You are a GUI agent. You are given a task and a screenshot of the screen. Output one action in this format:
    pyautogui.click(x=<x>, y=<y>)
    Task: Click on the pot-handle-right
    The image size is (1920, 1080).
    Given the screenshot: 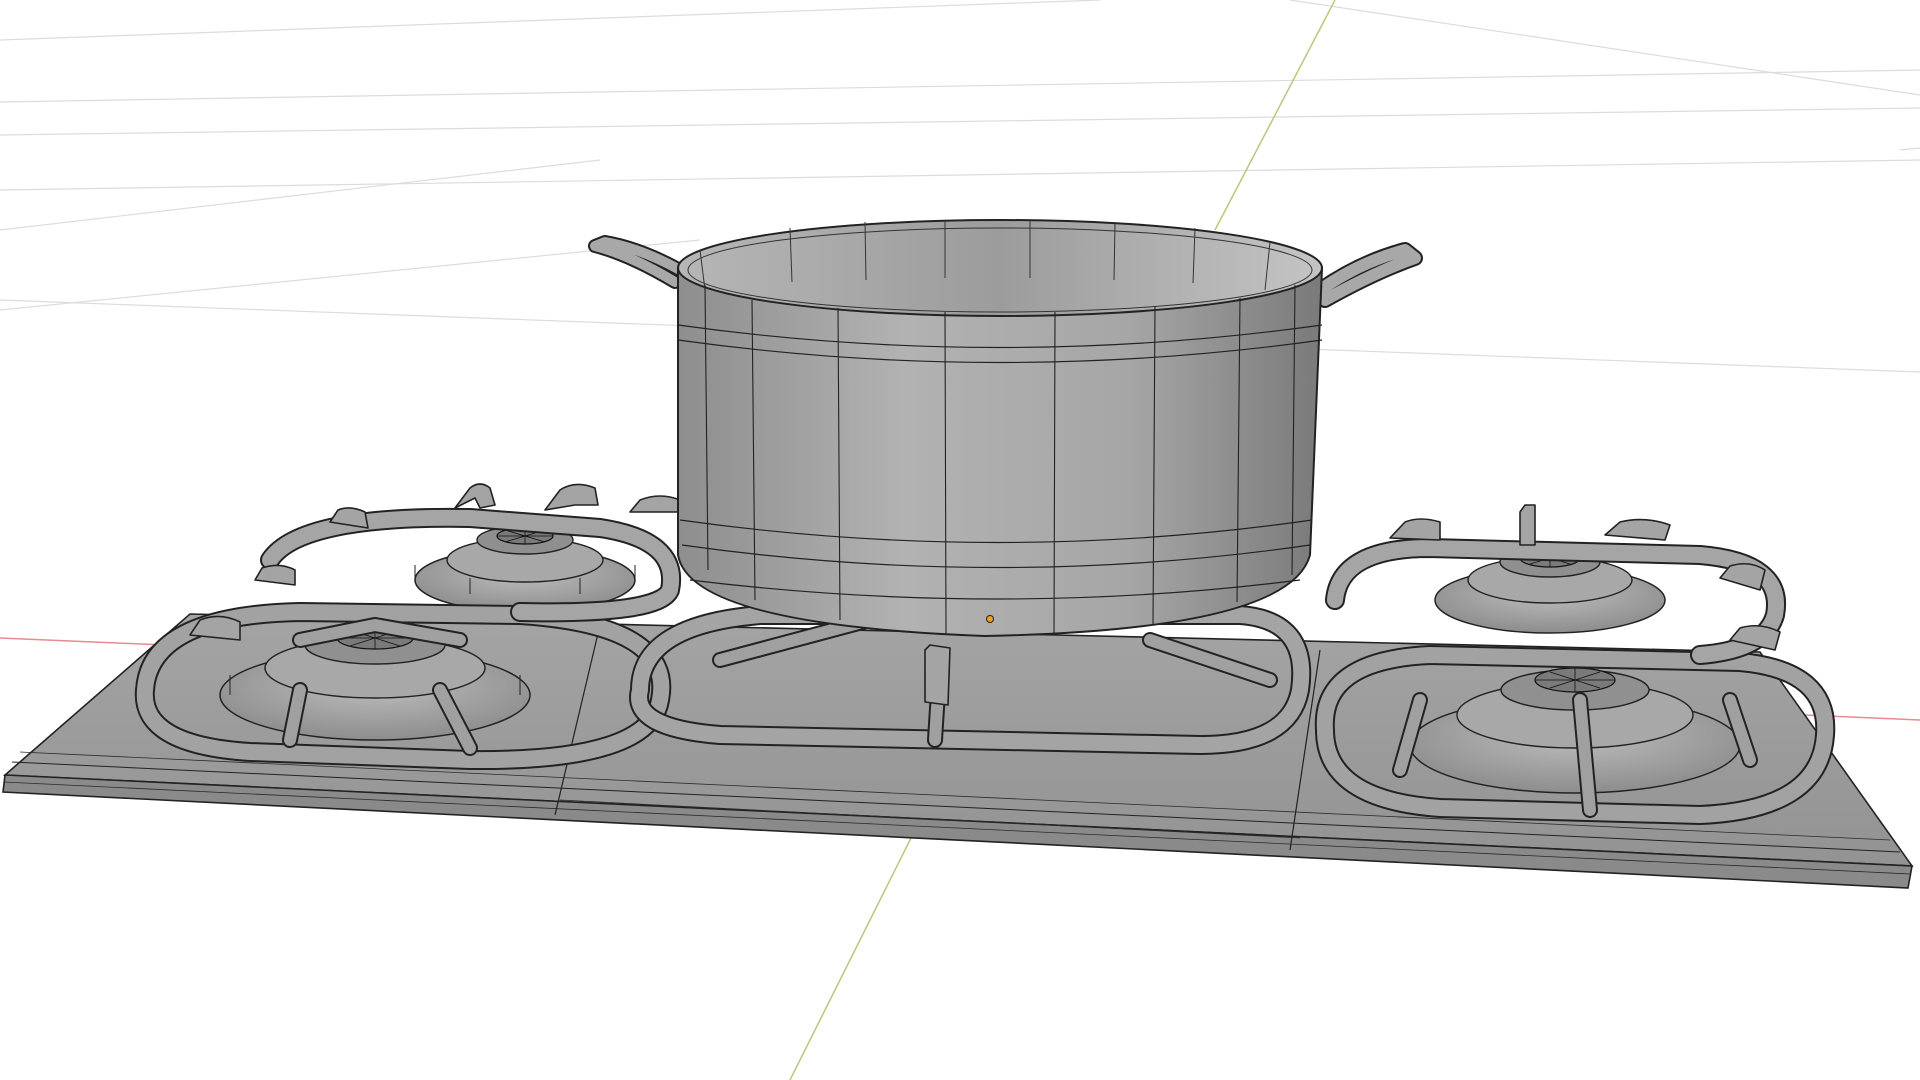 What is the action you would take?
    pyautogui.click(x=1367, y=275)
    